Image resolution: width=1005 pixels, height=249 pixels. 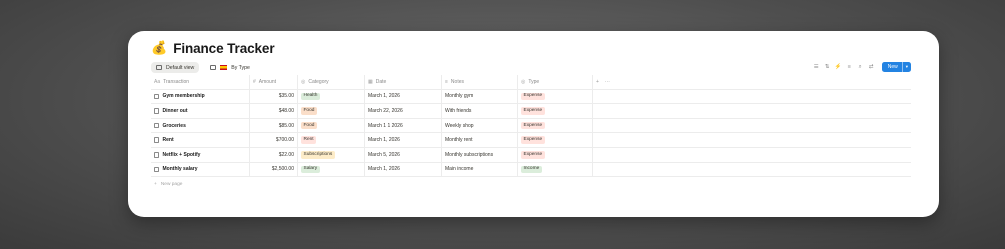 I want to click on properties-icon: ≡, so click(x=849, y=67).